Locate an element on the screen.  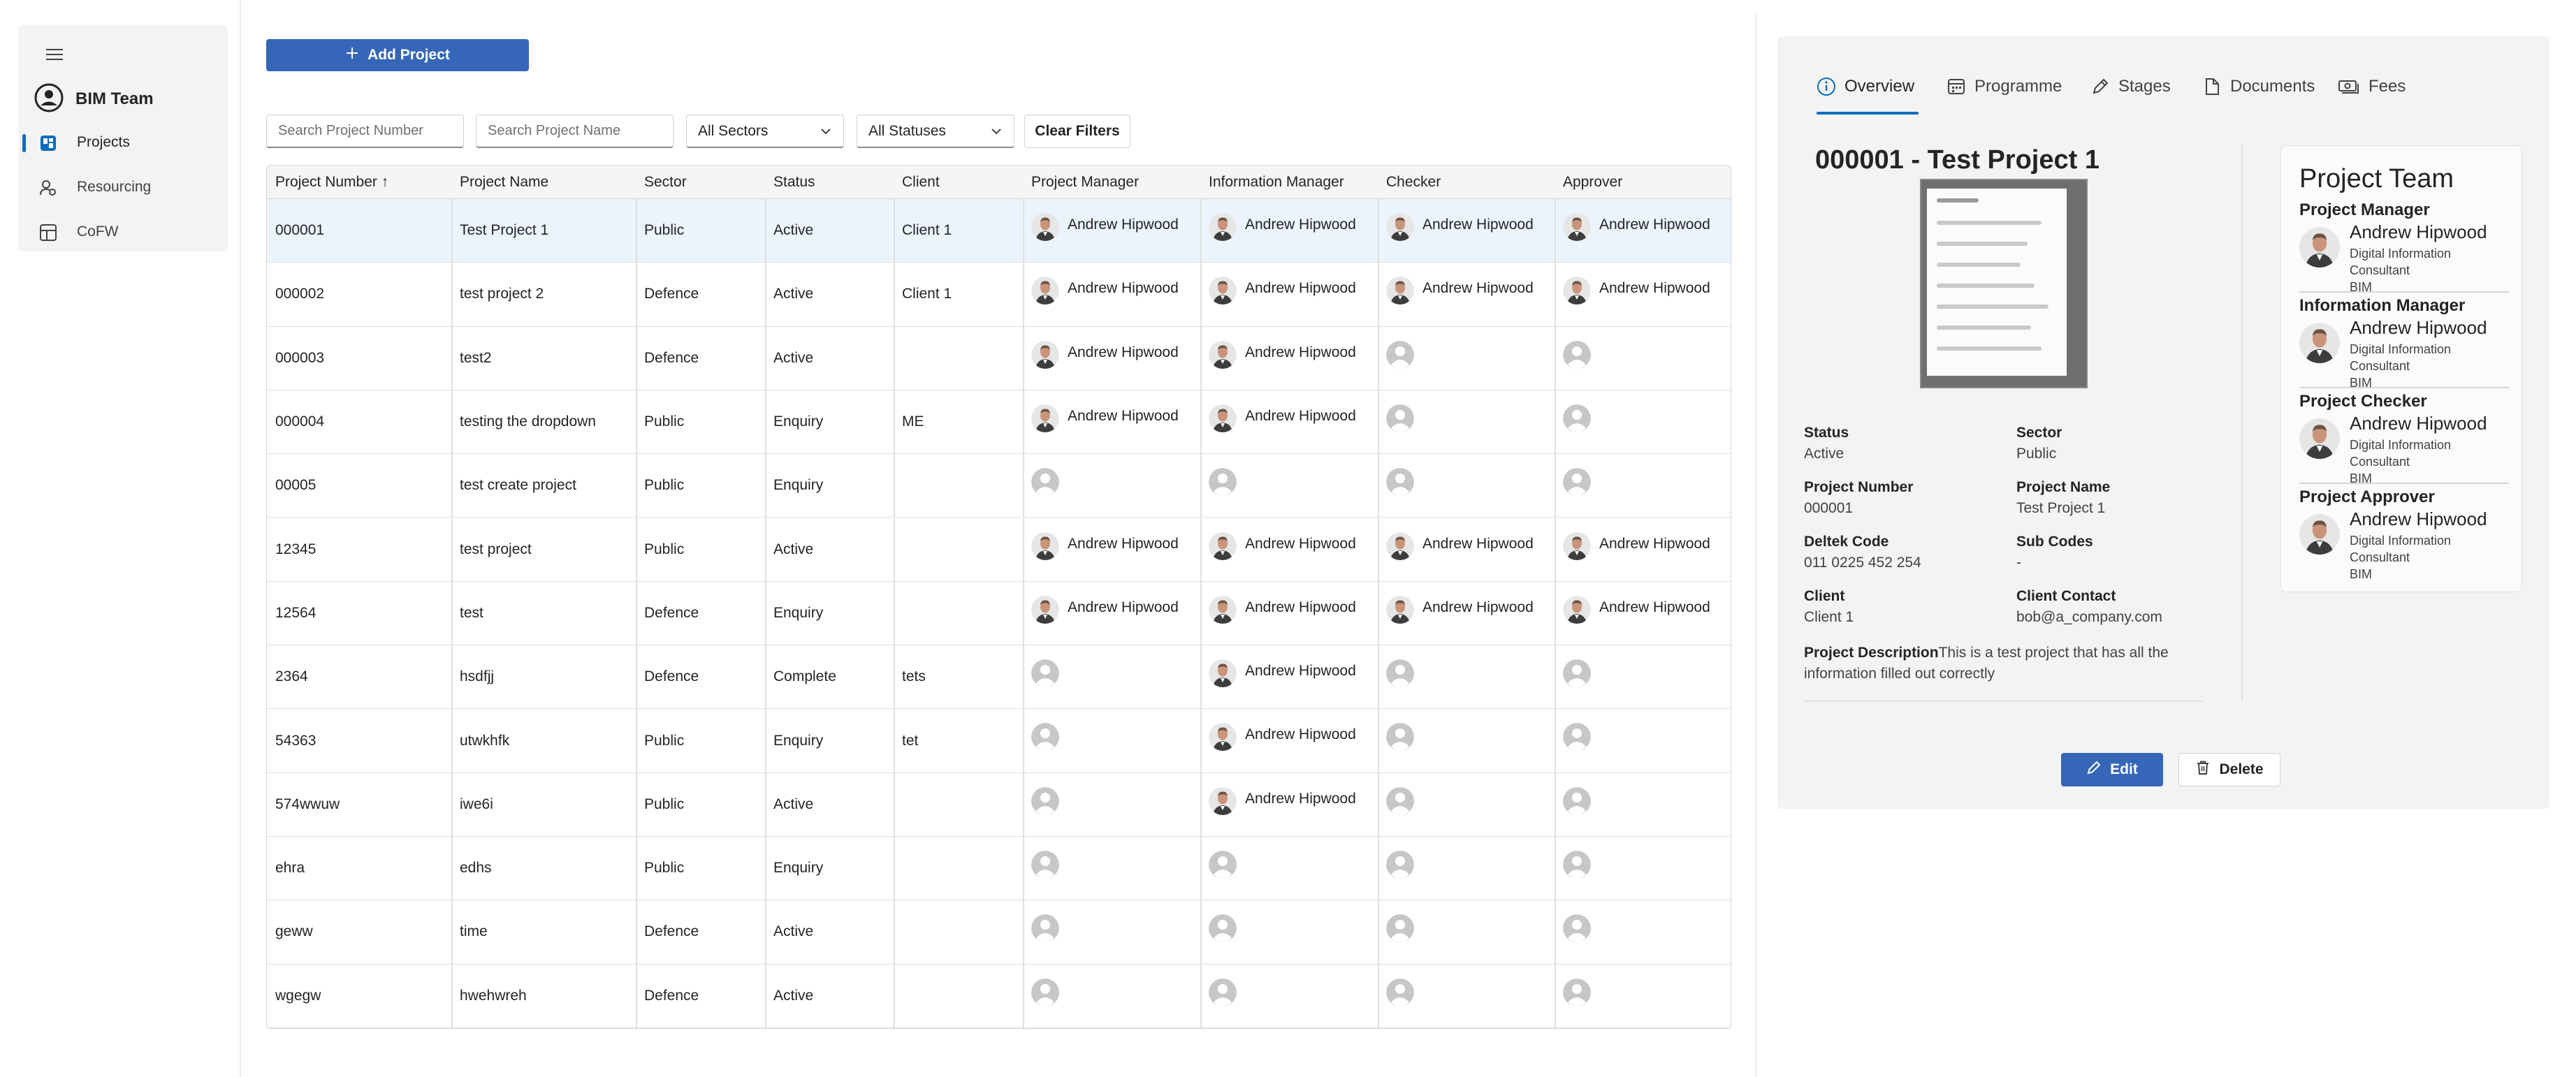
column-header-sector: Sector is located at coordinates (661, 182).